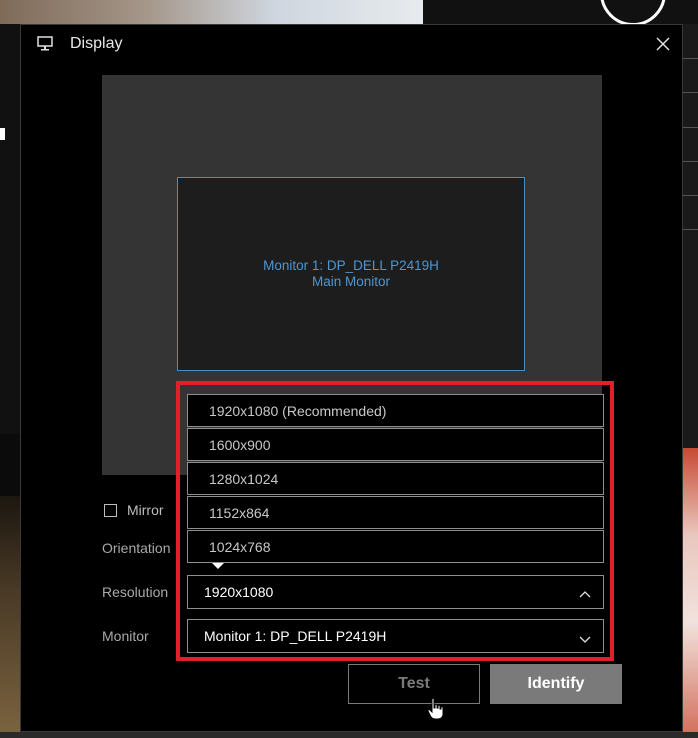 The width and height of the screenshot is (698, 738). I want to click on chevron-up-icon, so click(585, 595).